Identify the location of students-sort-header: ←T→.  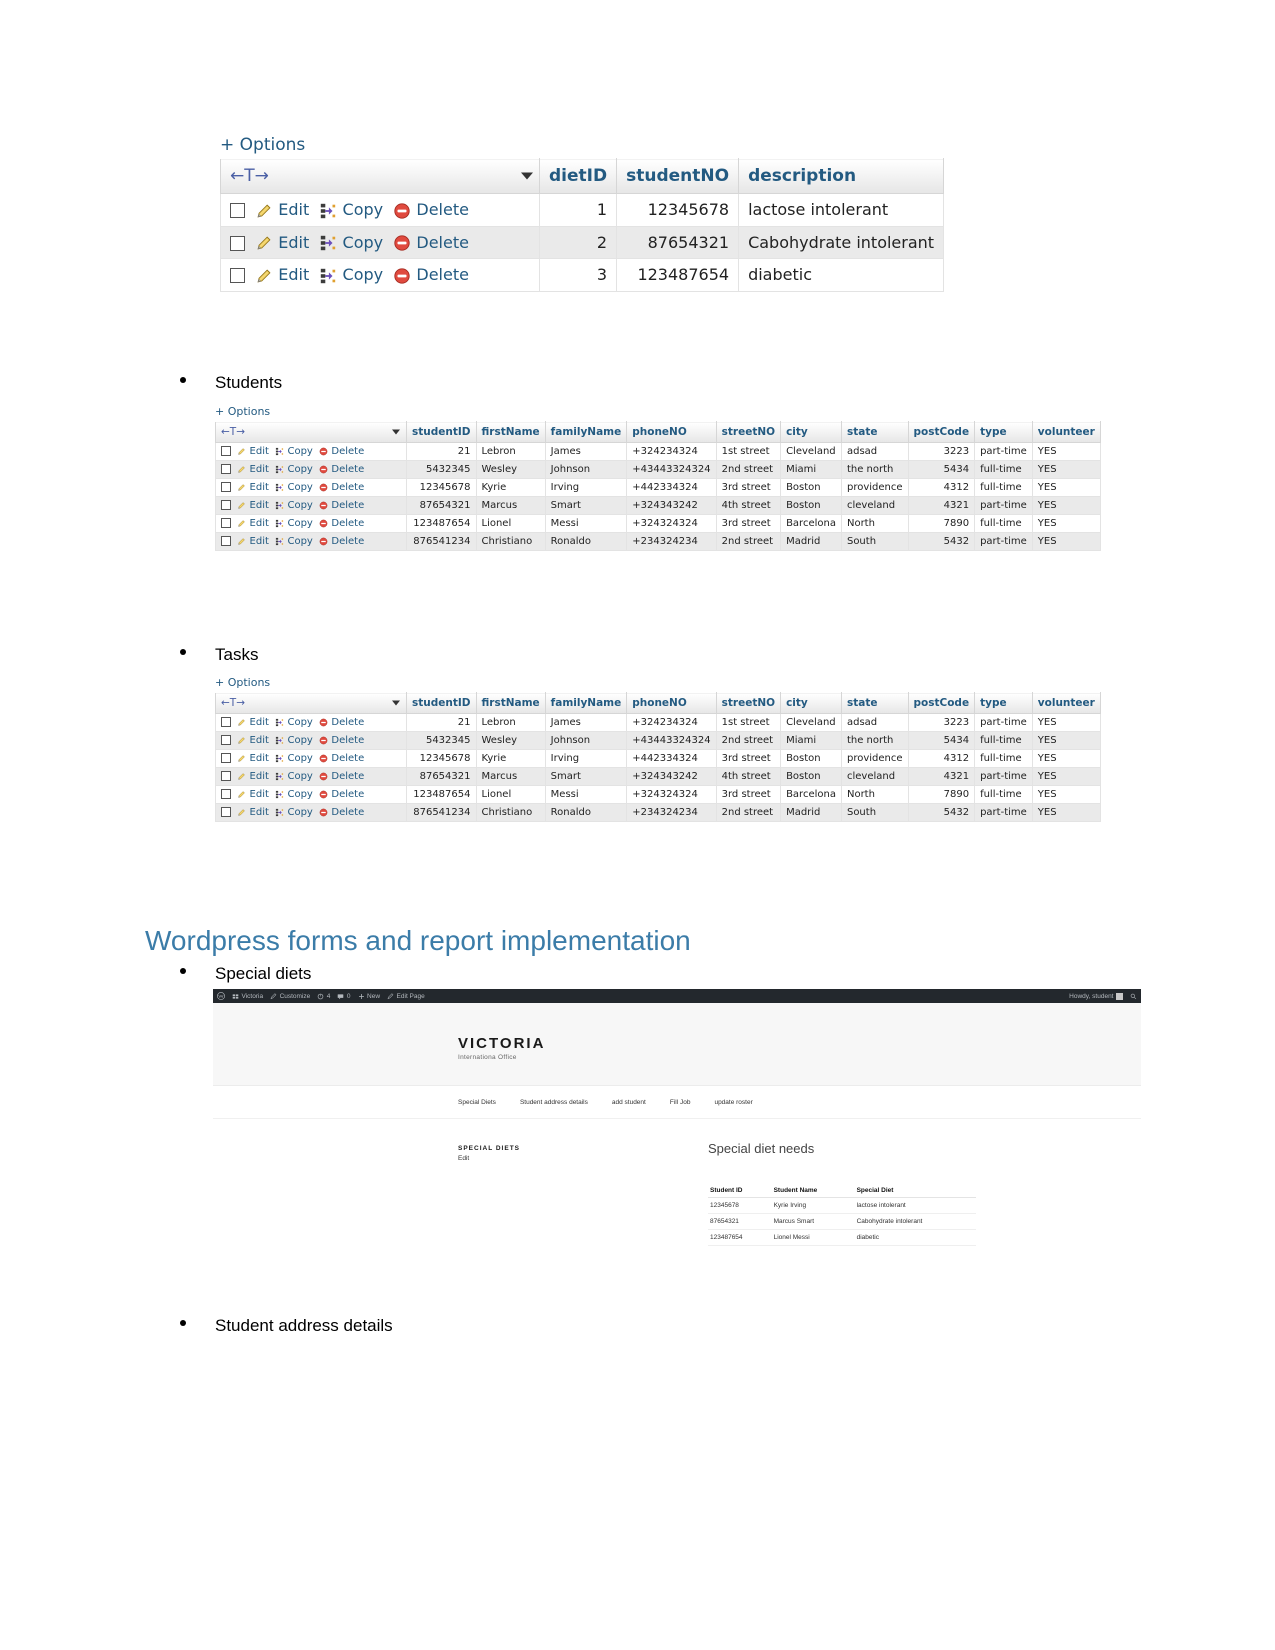
(311, 432).